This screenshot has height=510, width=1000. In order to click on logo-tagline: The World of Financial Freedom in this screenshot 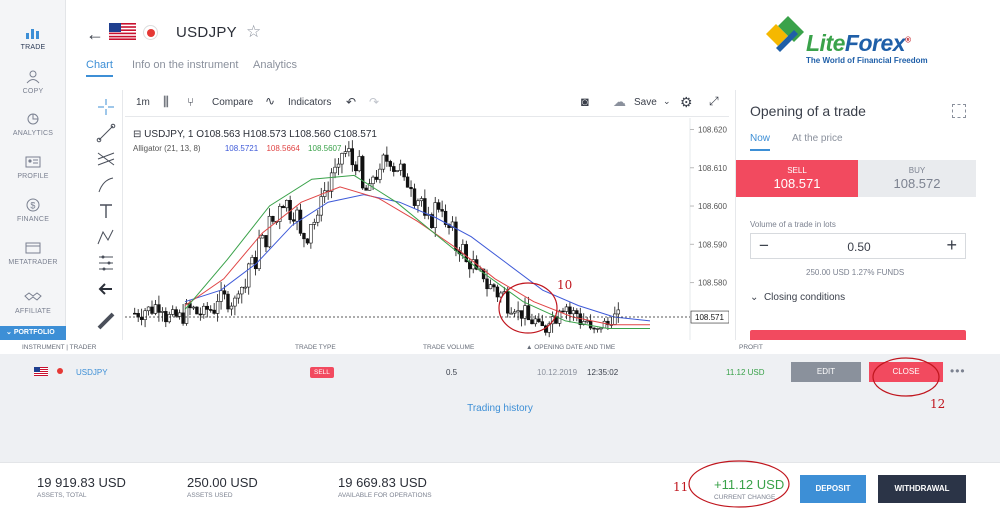, I will do `click(867, 60)`.